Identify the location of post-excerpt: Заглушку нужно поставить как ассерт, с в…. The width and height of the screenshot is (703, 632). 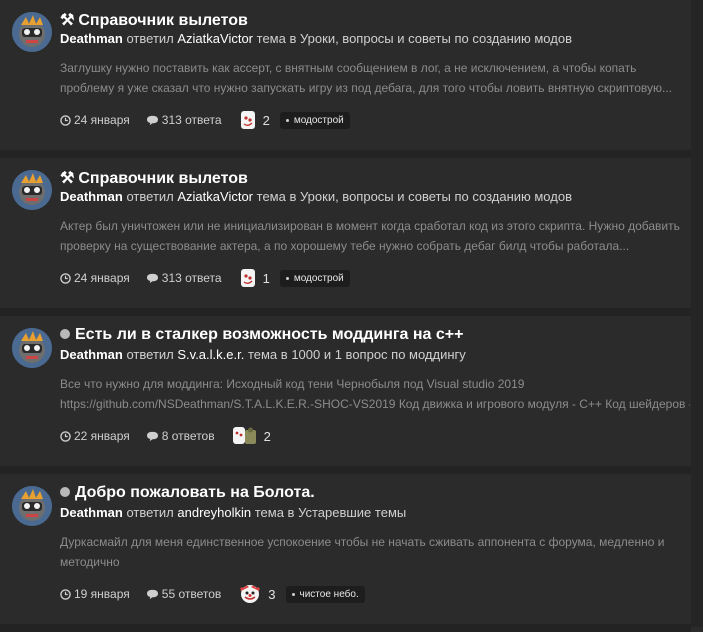
(375, 78).